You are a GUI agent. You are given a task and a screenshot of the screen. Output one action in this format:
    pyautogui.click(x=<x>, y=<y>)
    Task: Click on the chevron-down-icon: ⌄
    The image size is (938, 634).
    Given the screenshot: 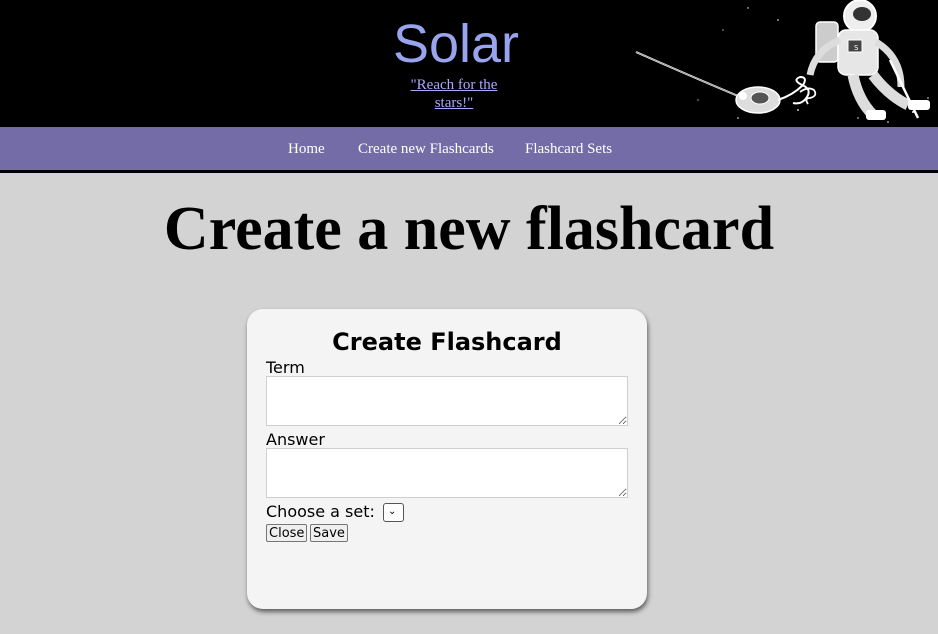 What is the action you would take?
    pyautogui.click(x=392, y=511)
    